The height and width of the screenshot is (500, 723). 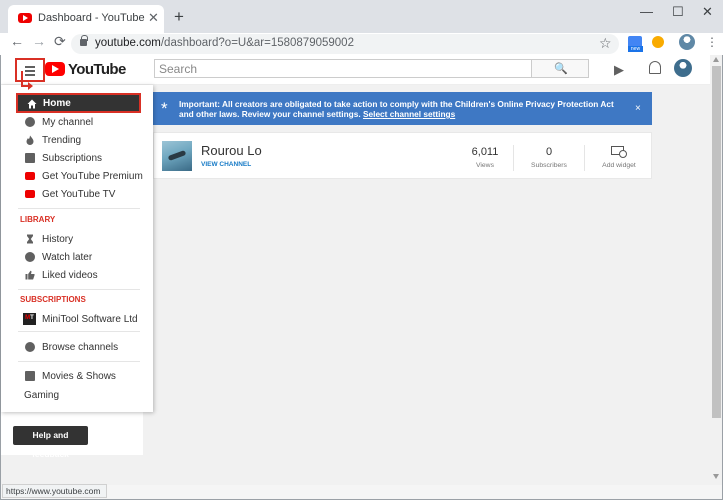 I want to click on sidebar-item-minitool: MT MiniTool Software Ltd, so click(x=77, y=320).